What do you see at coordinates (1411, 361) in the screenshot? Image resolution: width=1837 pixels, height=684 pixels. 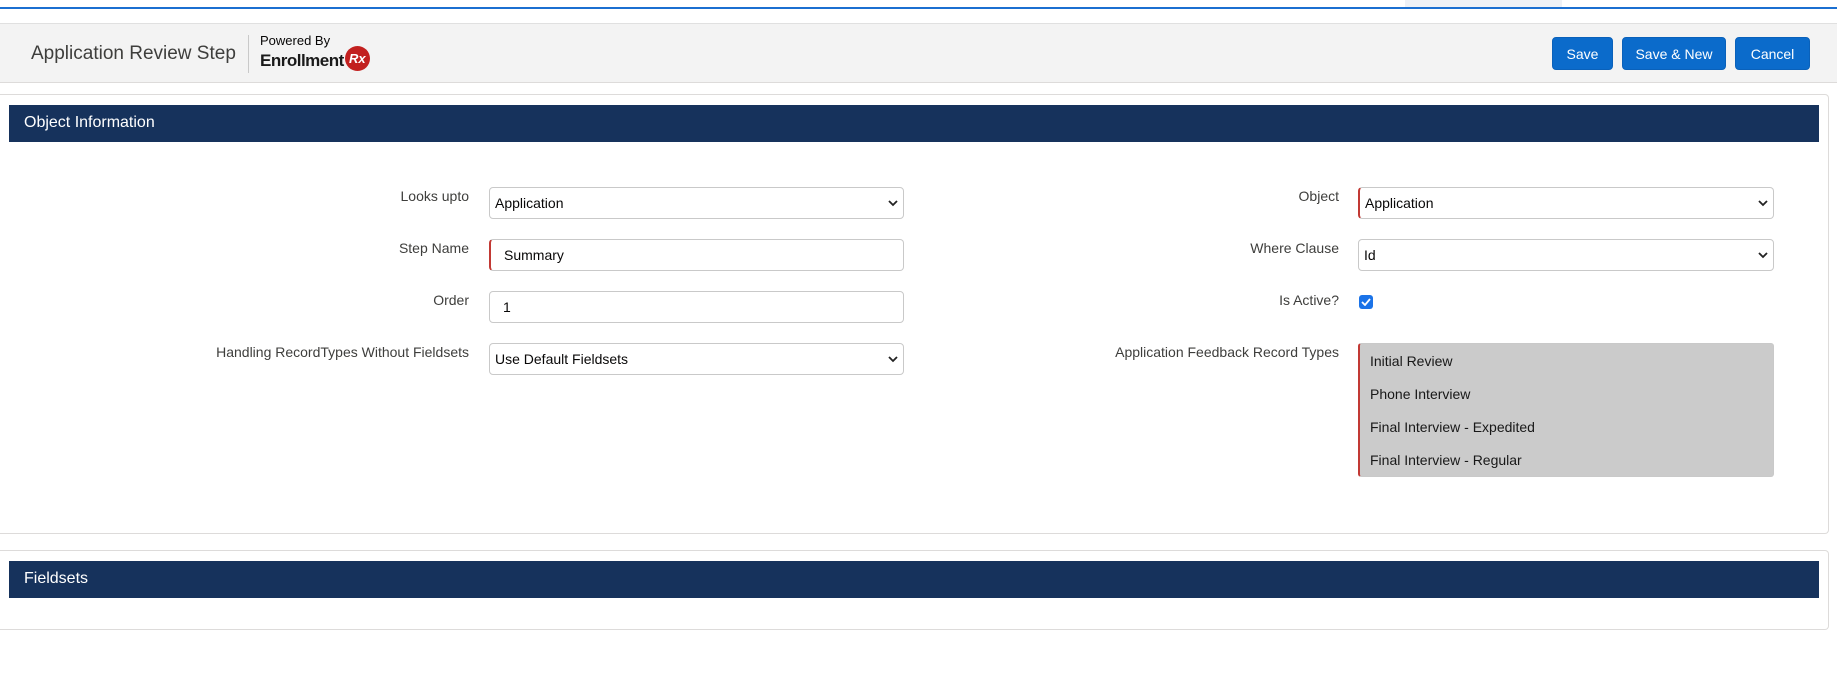 I see `listbox-item: Initial Review` at bounding box center [1411, 361].